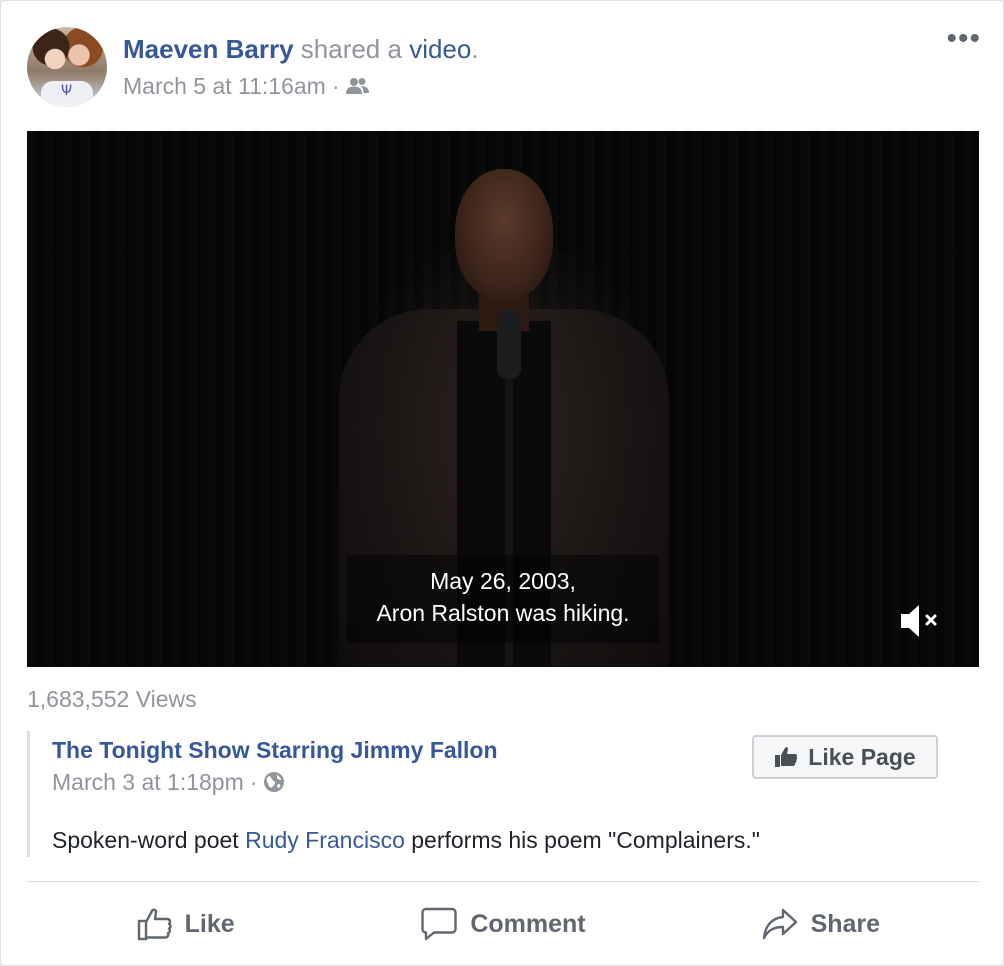 The width and height of the screenshot is (1004, 966). Describe the element at coordinates (439, 924) in the screenshot. I see `comment-bubble-icon` at that location.